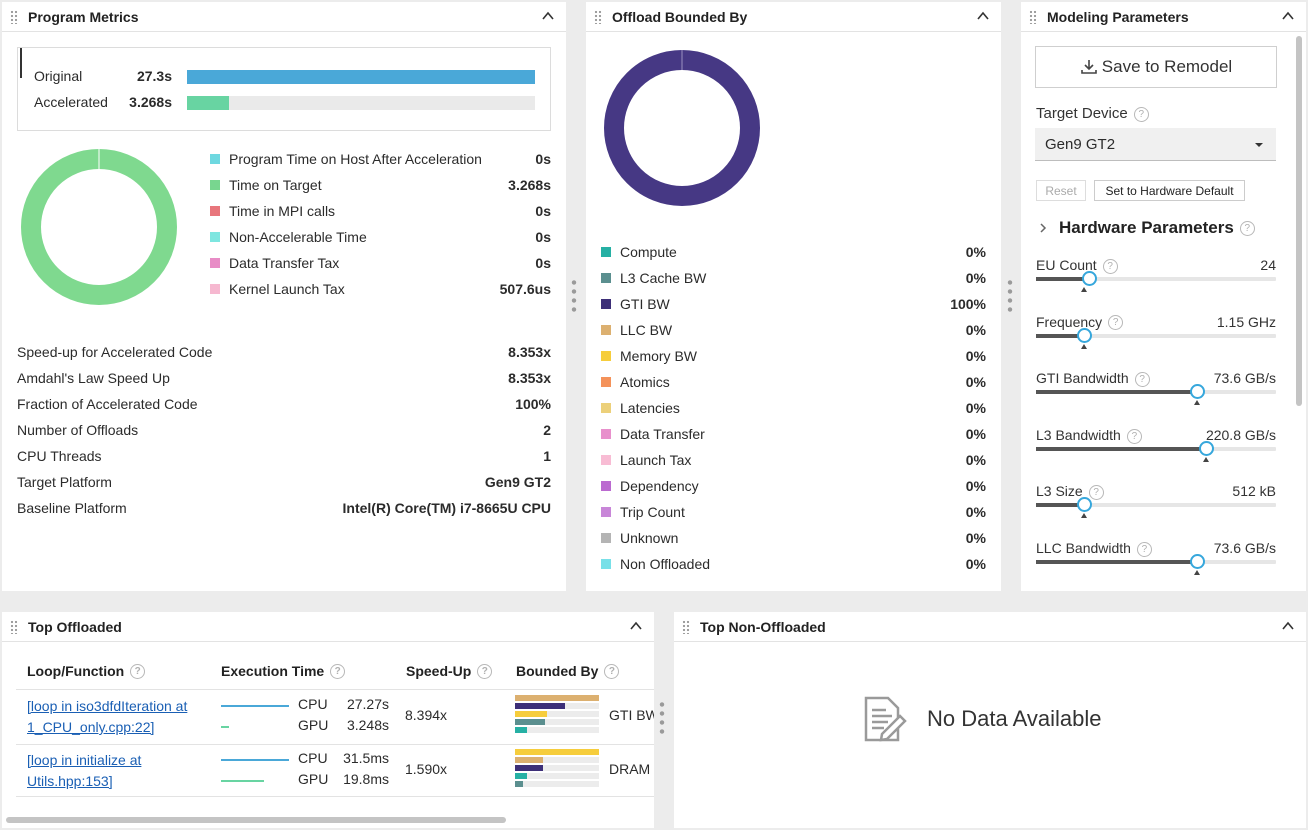 The height and width of the screenshot is (830, 1308). What do you see at coordinates (284, 263) in the screenshot?
I see `legend-label: Data Transfer Tax` at bounding box center [284, 263].